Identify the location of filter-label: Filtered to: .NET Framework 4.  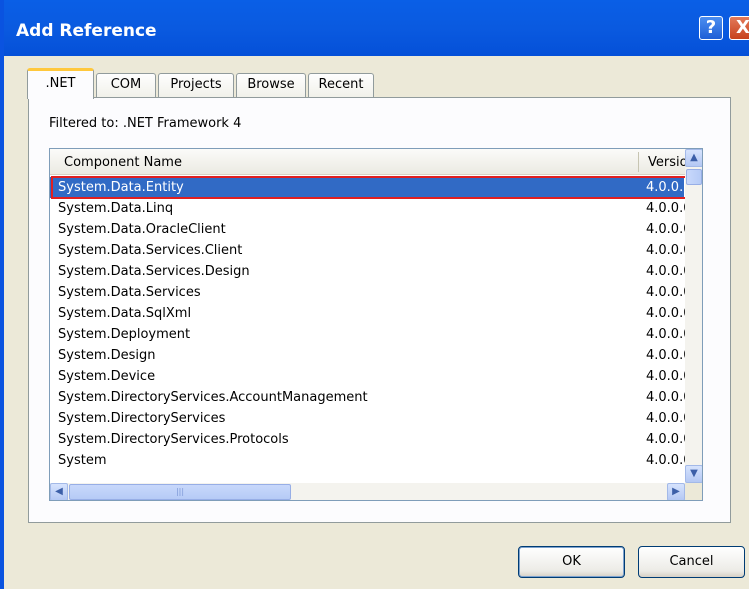
(145, 123).